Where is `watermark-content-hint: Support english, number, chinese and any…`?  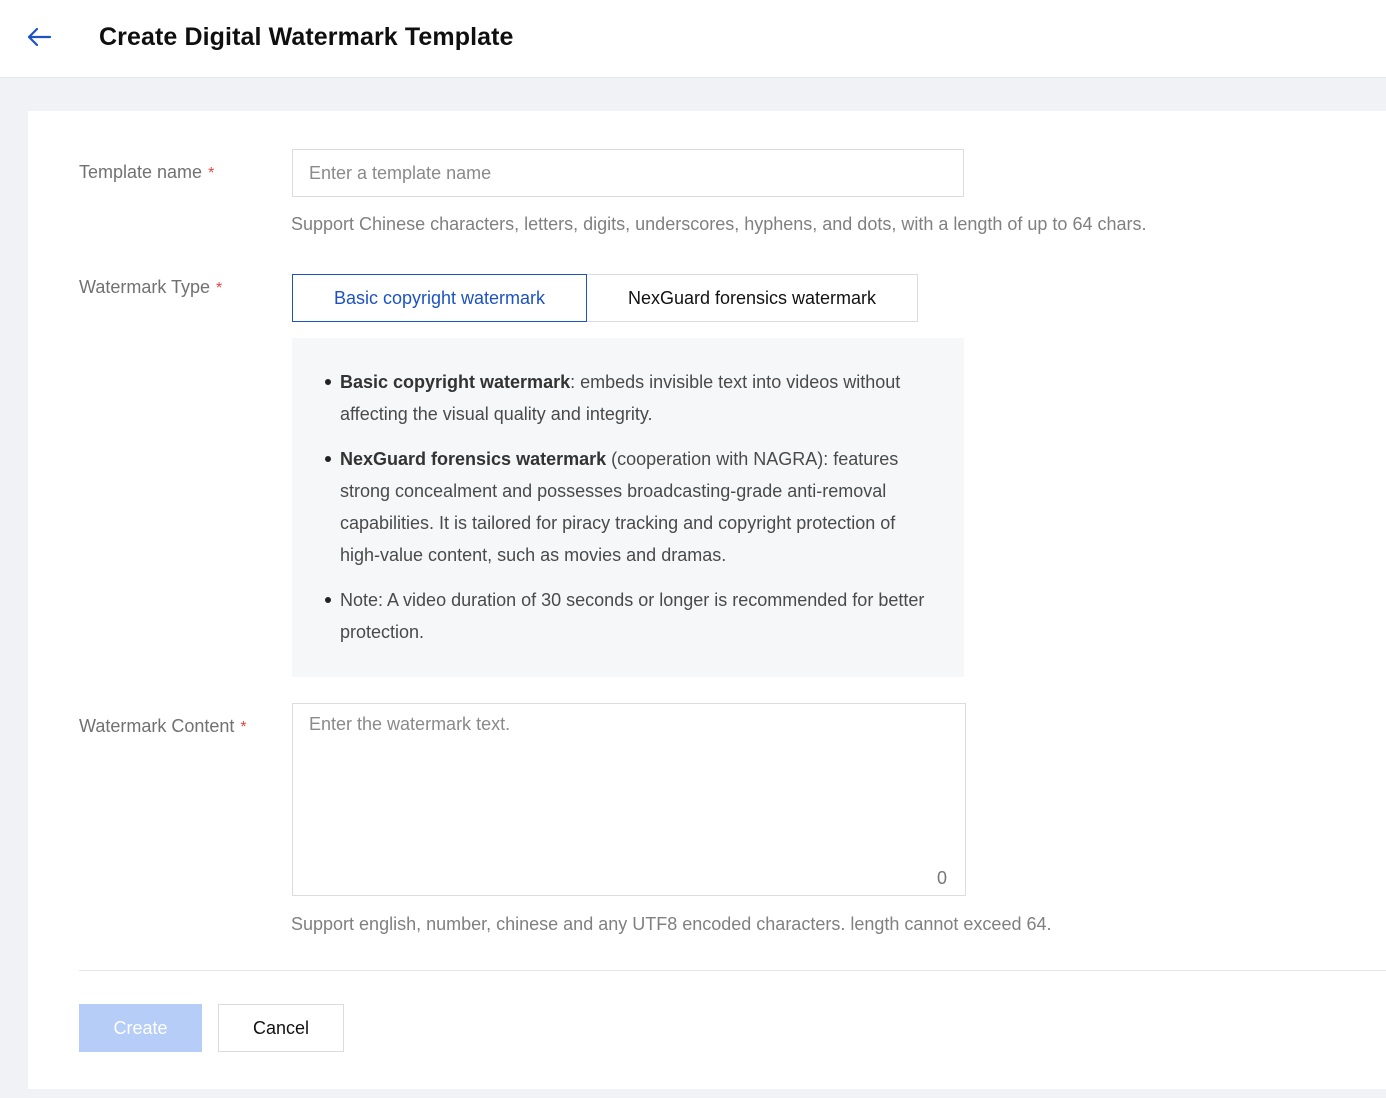
watermark-content-hint: Support english, number, chinese and any… is located at coordinates (671, 924).